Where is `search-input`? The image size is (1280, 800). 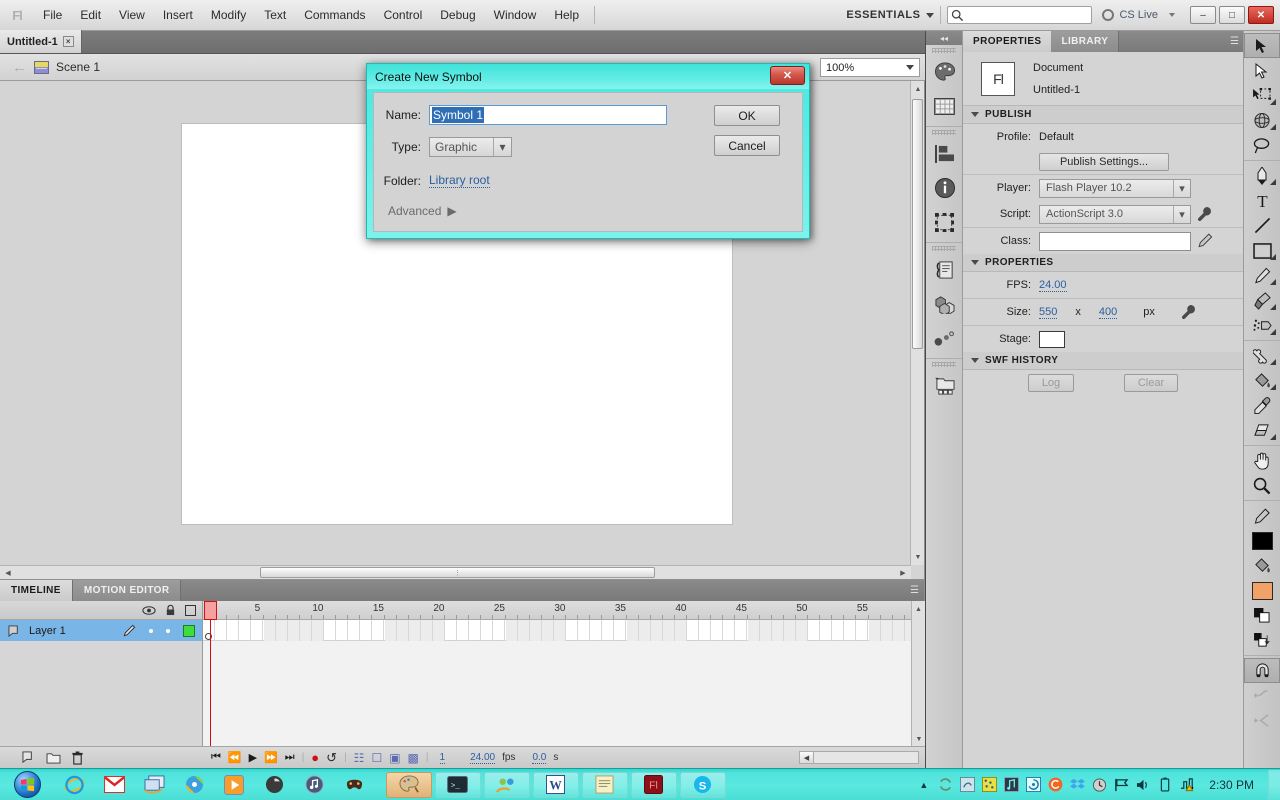 search-input is located at coordinates (1023, 15).